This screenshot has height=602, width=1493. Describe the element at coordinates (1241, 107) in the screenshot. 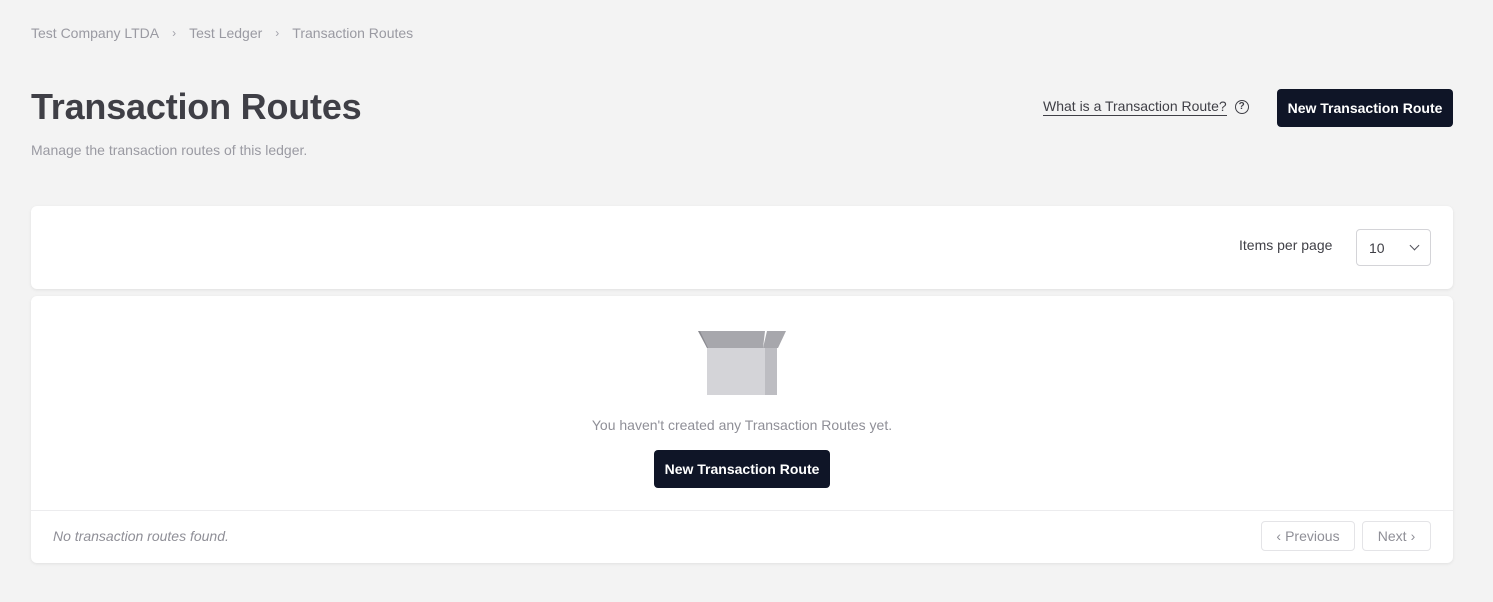

I see `question-circle-icon: ?` at that location.